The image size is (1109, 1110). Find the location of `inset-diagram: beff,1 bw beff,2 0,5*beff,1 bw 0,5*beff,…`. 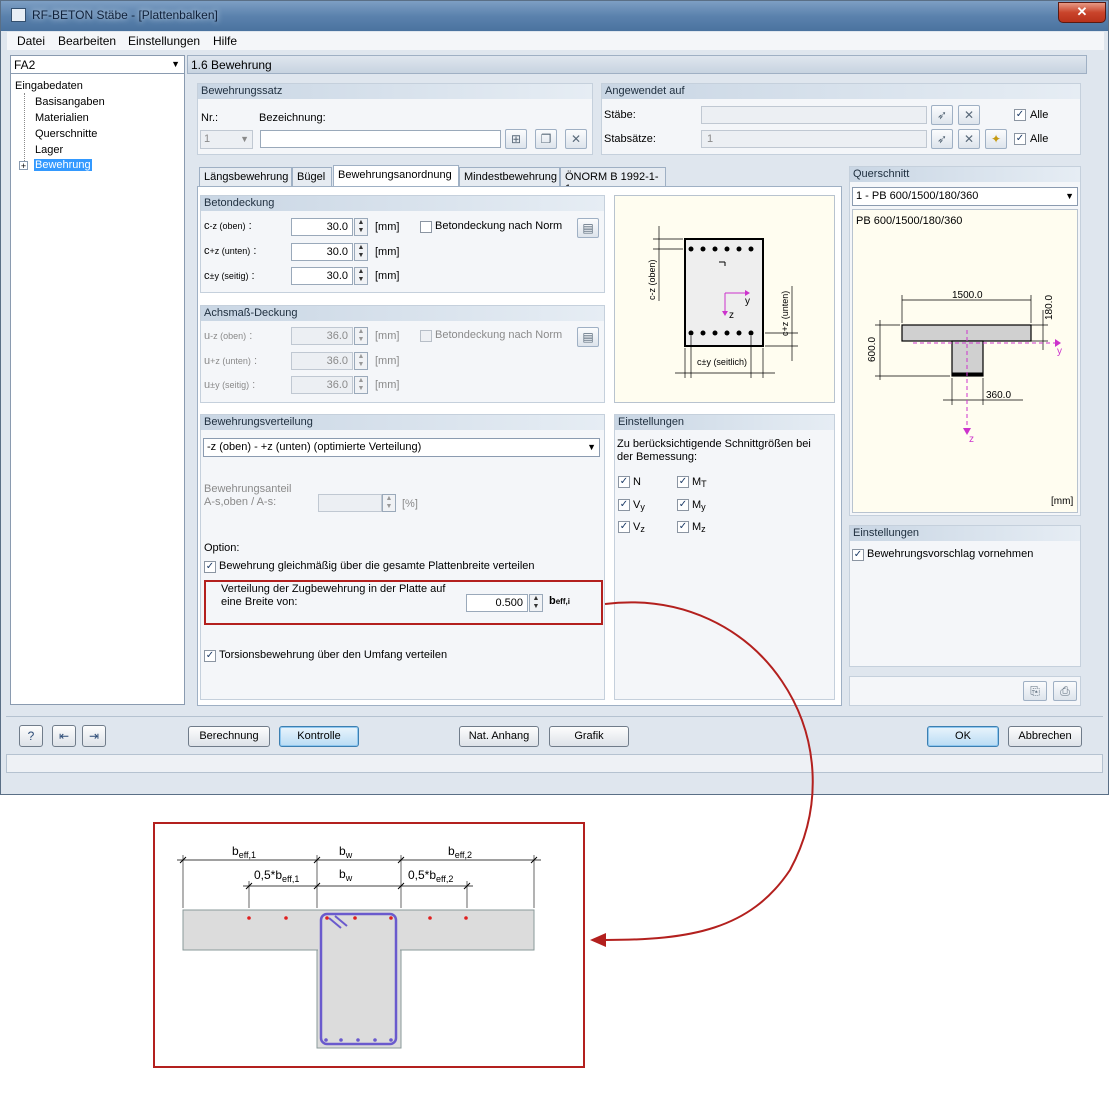

inset-diagram: beff,1 bw beff,2 0,5*beff,1 bw 0,5*beff,… is located at coordinates (359, 946).